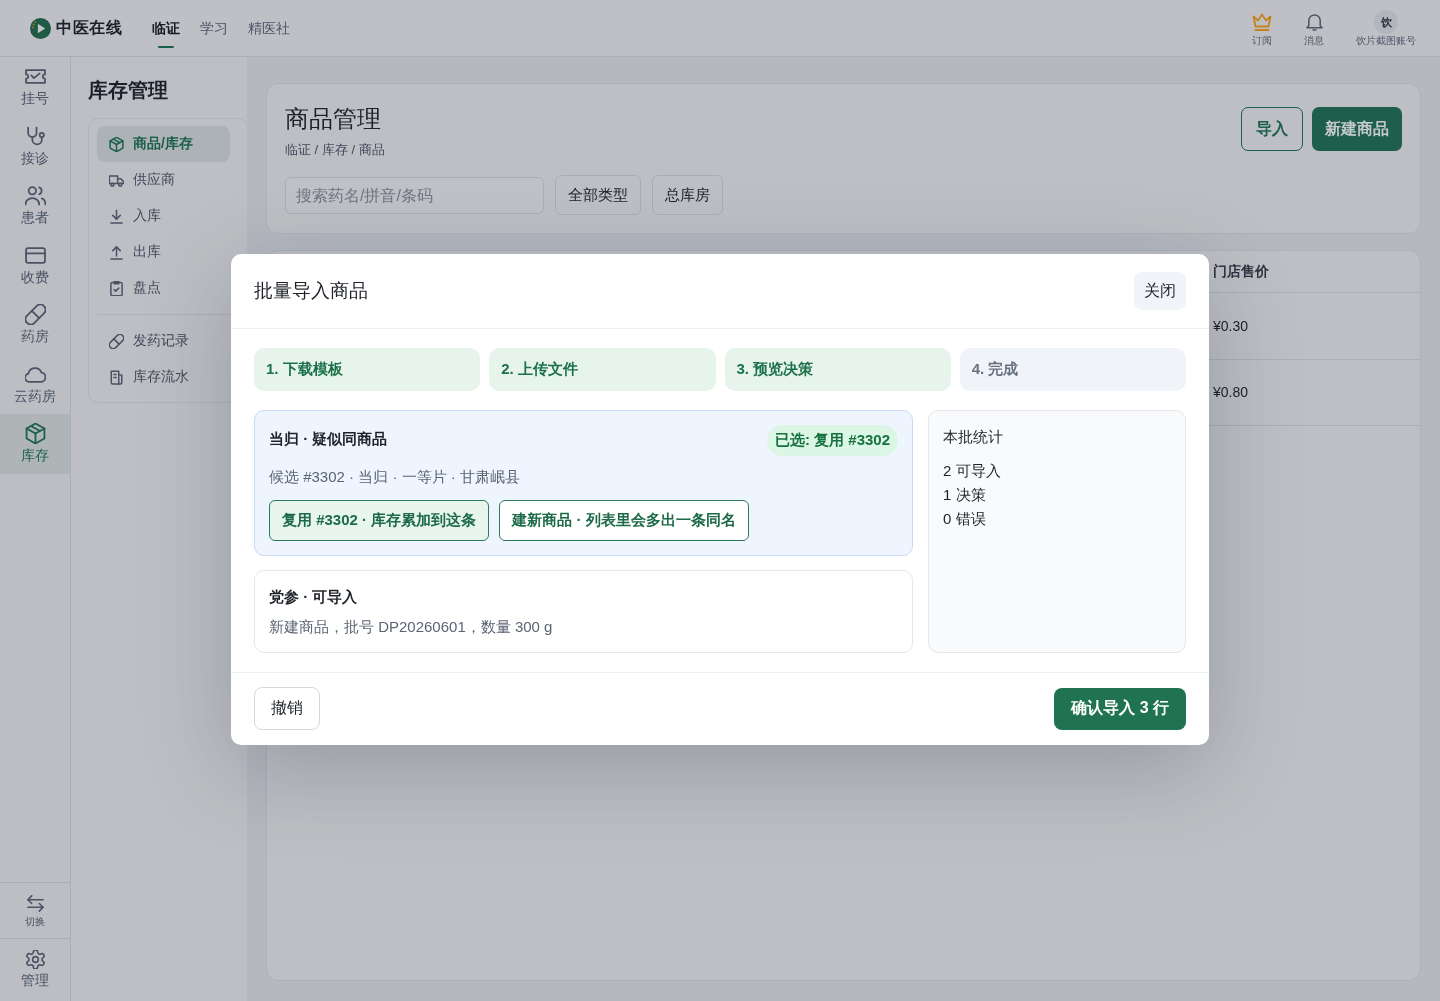  Describe the element at coordinates (973, 437) in the screenshot. I see `summary-title: 本批统计` at that location.